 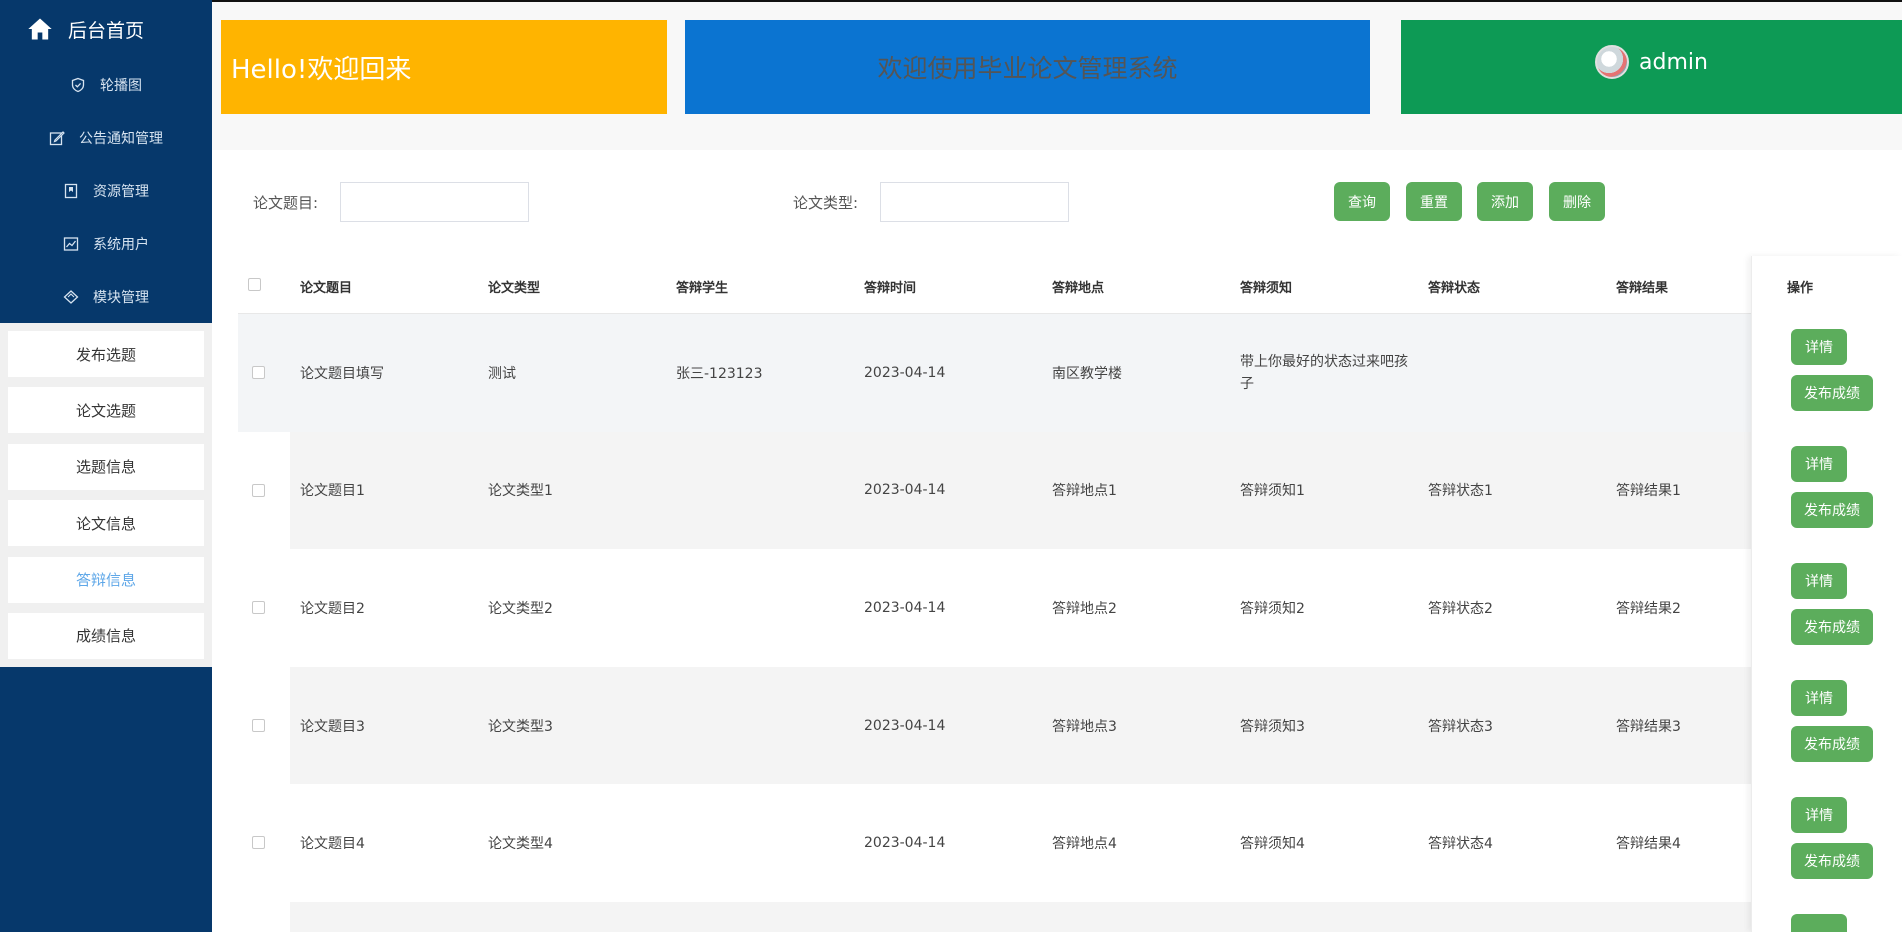 I want to click on title-filter-label: 论文题目:, so click(x=286, y=203).